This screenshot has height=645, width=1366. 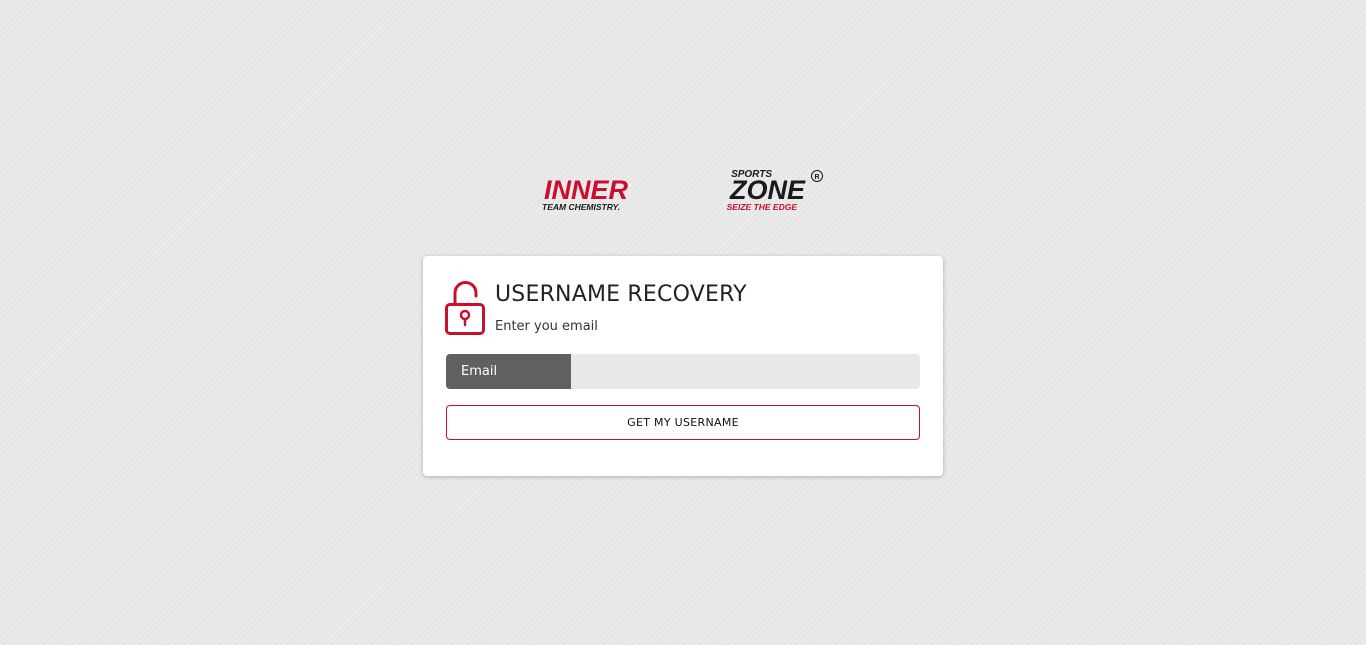 What do you see at coordinates (816, 177) in the screenshot?
I see `registered-mark-text: R` at bounding box center [816, 177].